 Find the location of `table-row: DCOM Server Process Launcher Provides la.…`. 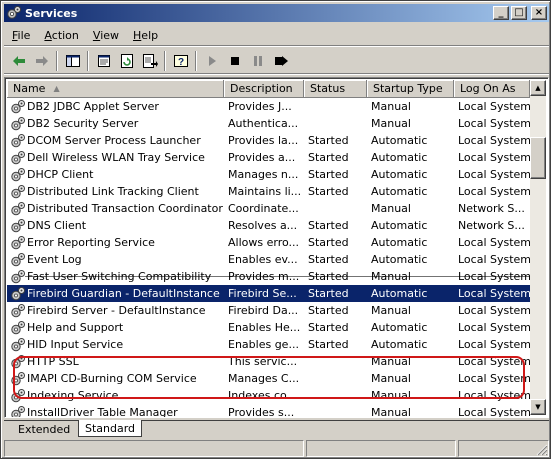

table-row: DCOM Server Process Launcher Provides la.… is located at coordinates (268, 140).